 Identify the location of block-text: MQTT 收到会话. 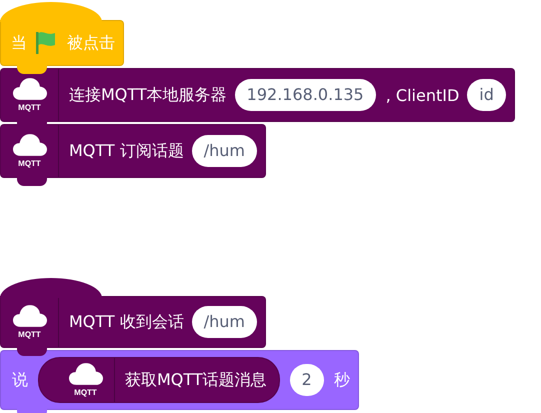
(126, 322).